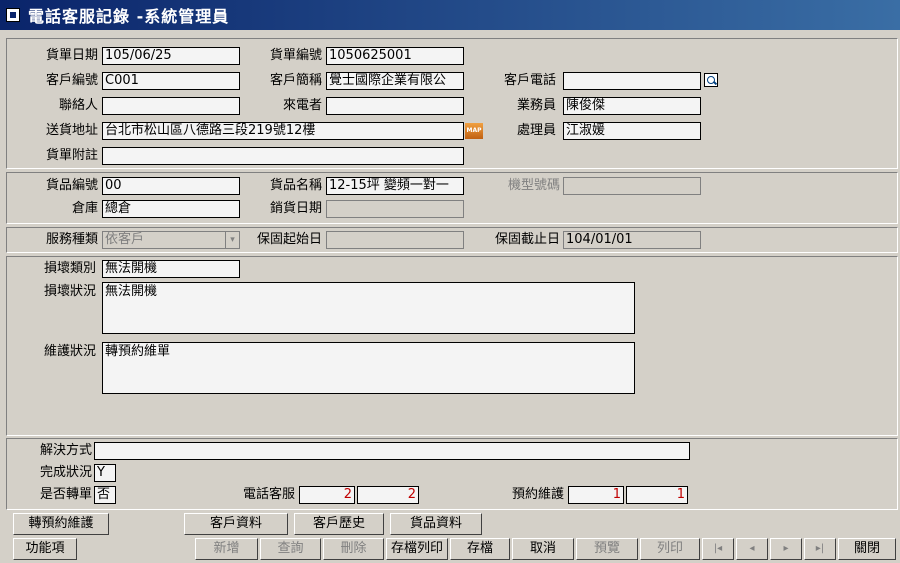 This screenshot has width=900, height=563. What do you see at coordinates (283, 131) in the screenshot?
I see `address-field: 台北市松山區八德路三段219號12樓` at bounding box center [283, 131].